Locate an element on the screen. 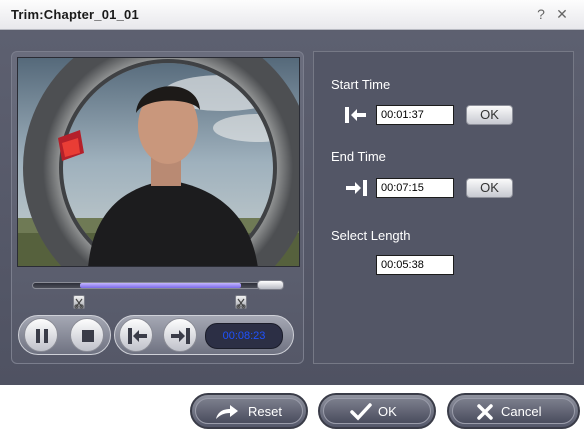 The width and height of the screenshot is (584, 439). end-time-input is located at coordinates (415, 188).